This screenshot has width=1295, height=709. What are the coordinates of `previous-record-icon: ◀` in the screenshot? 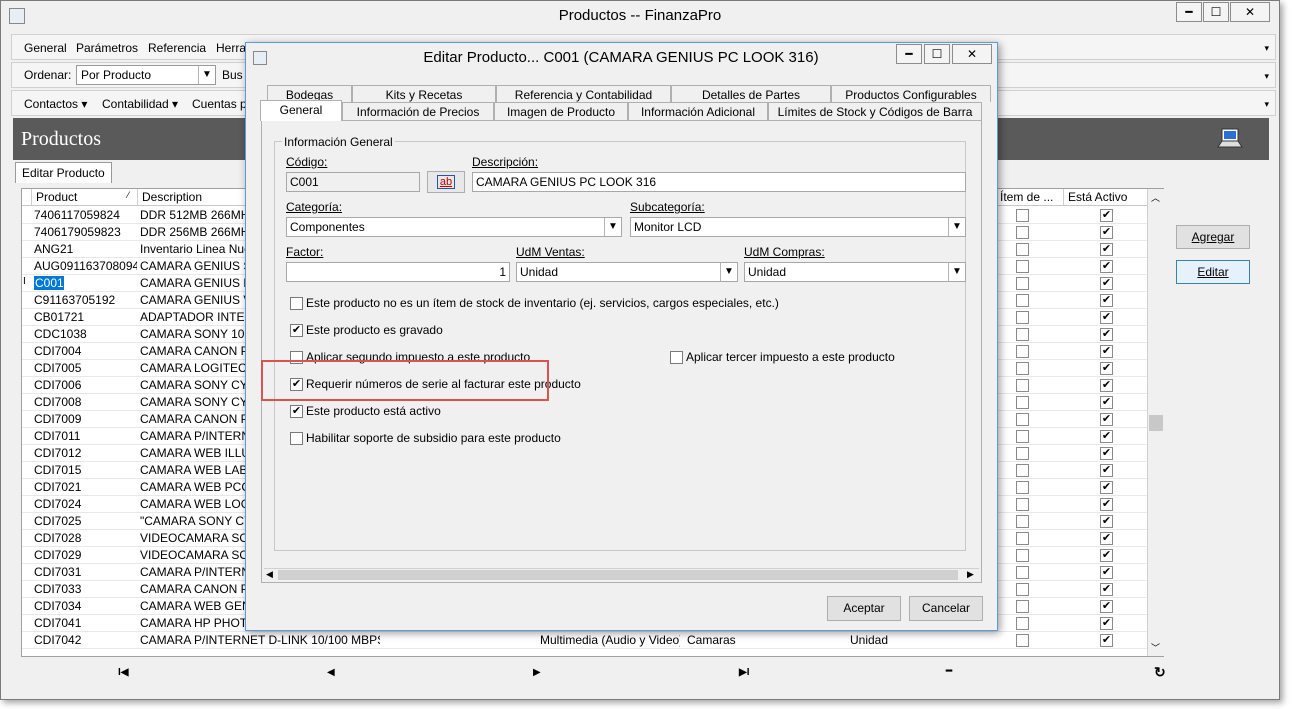 It's located at (331, 672).